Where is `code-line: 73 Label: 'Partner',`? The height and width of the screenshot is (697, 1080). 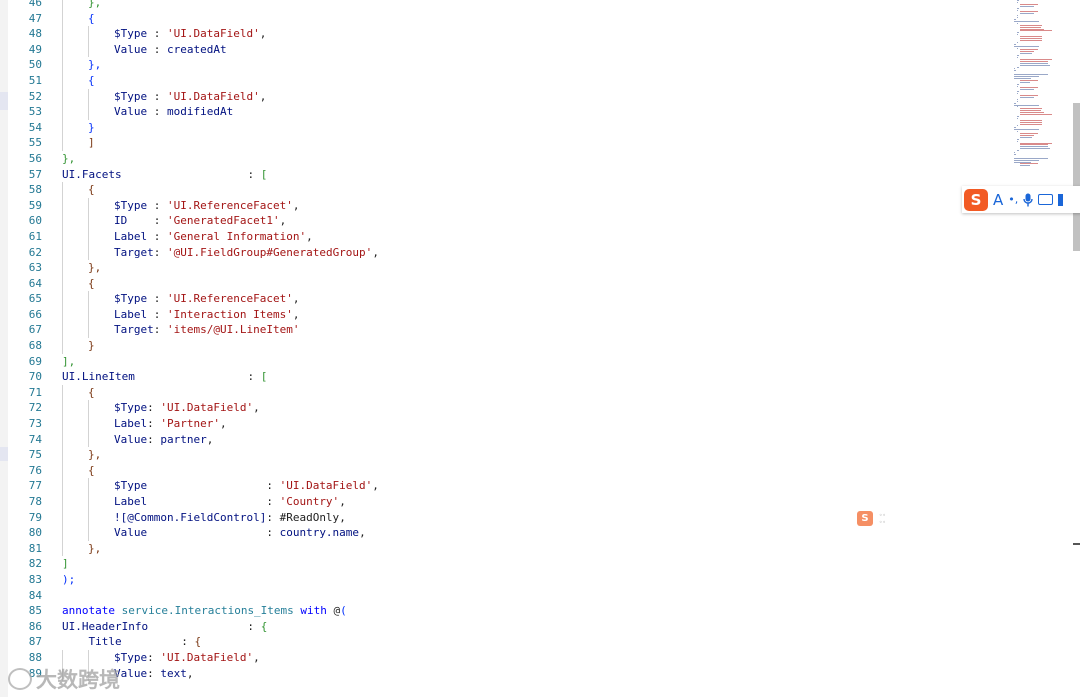 code-line: 73 Label: 'Partner', is located at coordinates (505, 424).